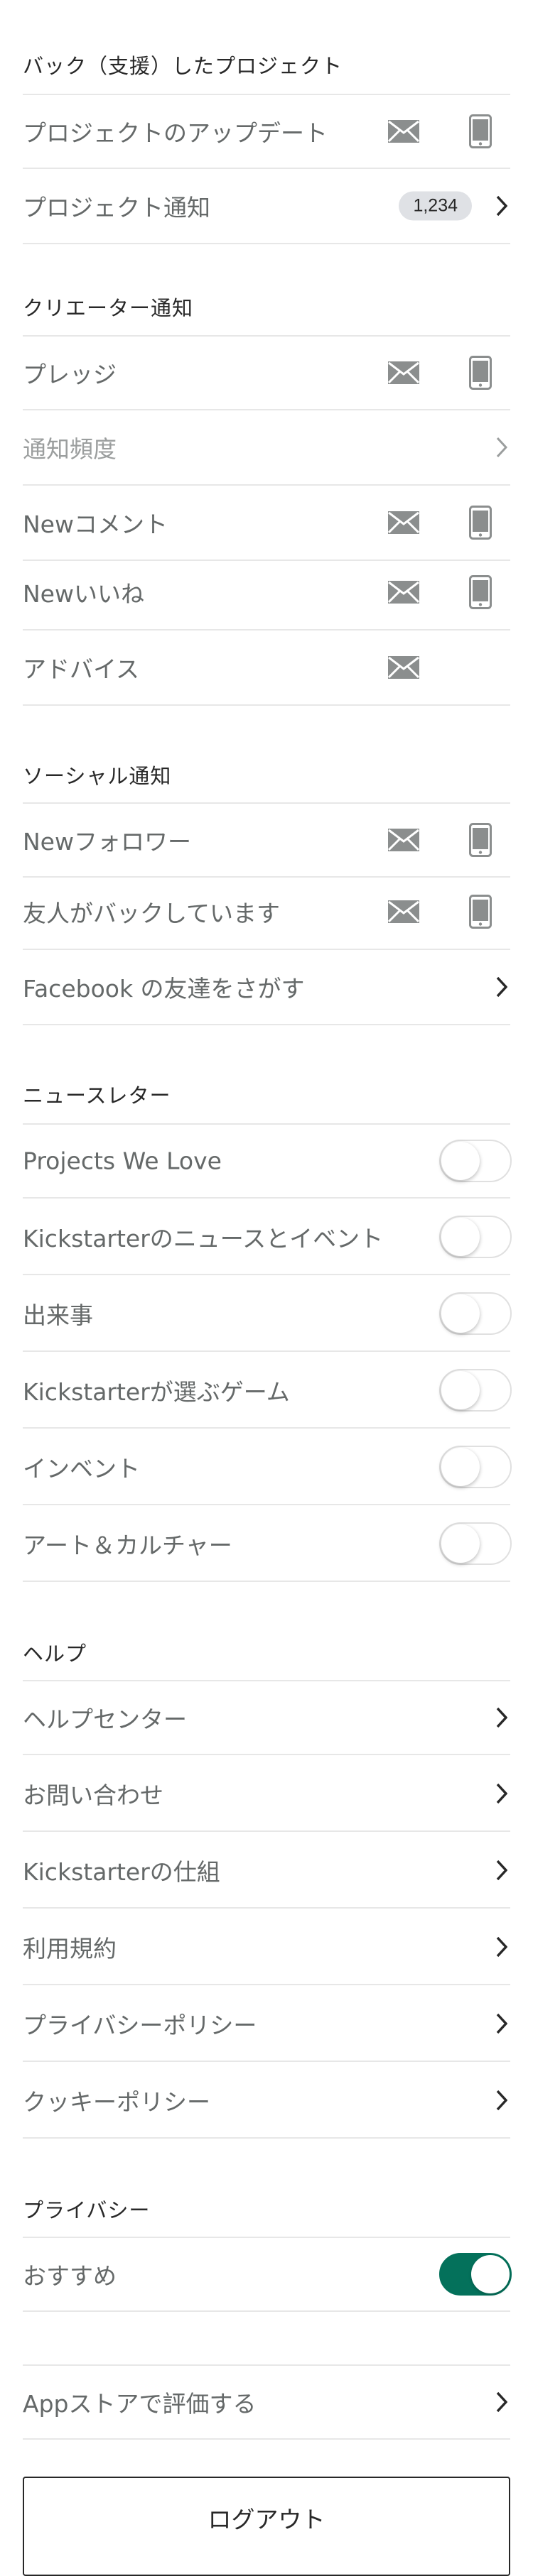  I want to click on row-label: おすすめ, so click(70, 2276).